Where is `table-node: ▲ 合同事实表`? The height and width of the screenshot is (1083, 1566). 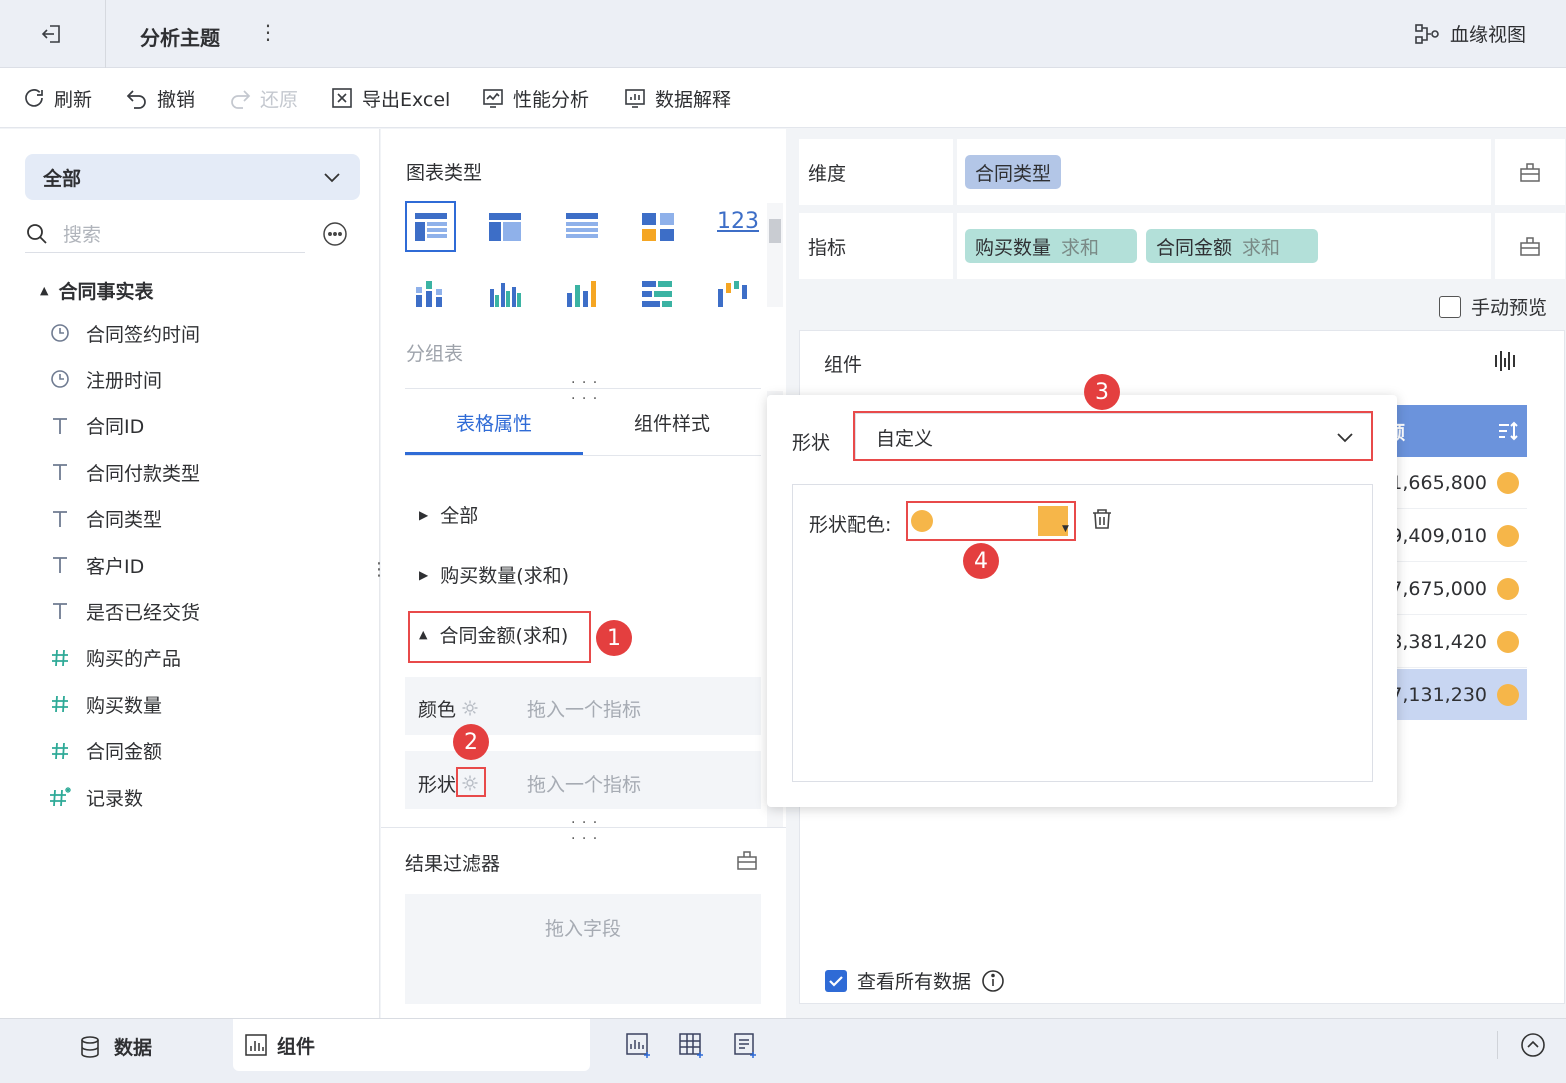 table-node: ▲ 合同事实表 is located at coordinates (96, 290).